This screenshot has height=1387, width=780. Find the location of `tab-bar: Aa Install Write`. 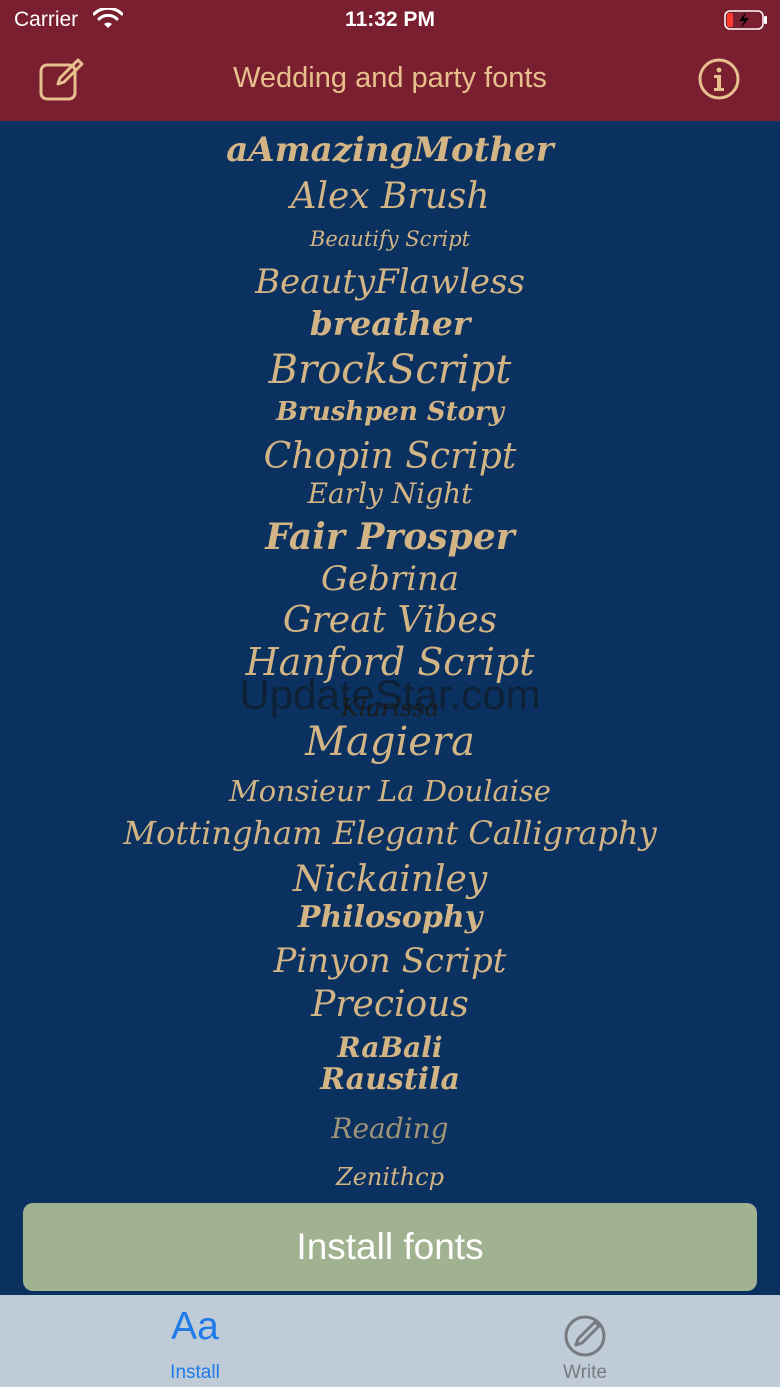

tab-bar: Aa Install Write is located at coordinates (390, 1341).